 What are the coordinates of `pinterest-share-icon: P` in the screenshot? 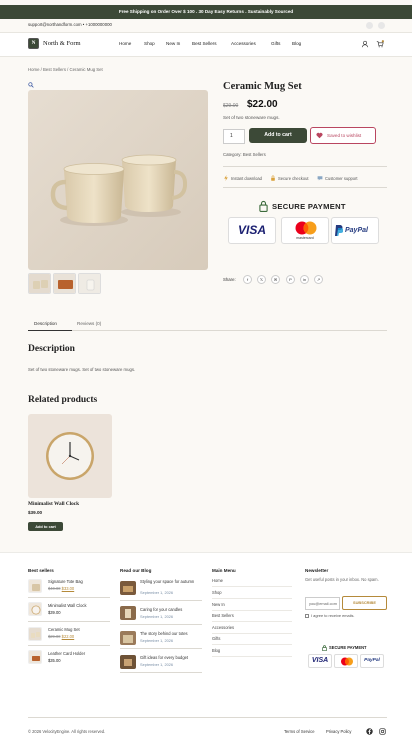 It's located at (290, 279).